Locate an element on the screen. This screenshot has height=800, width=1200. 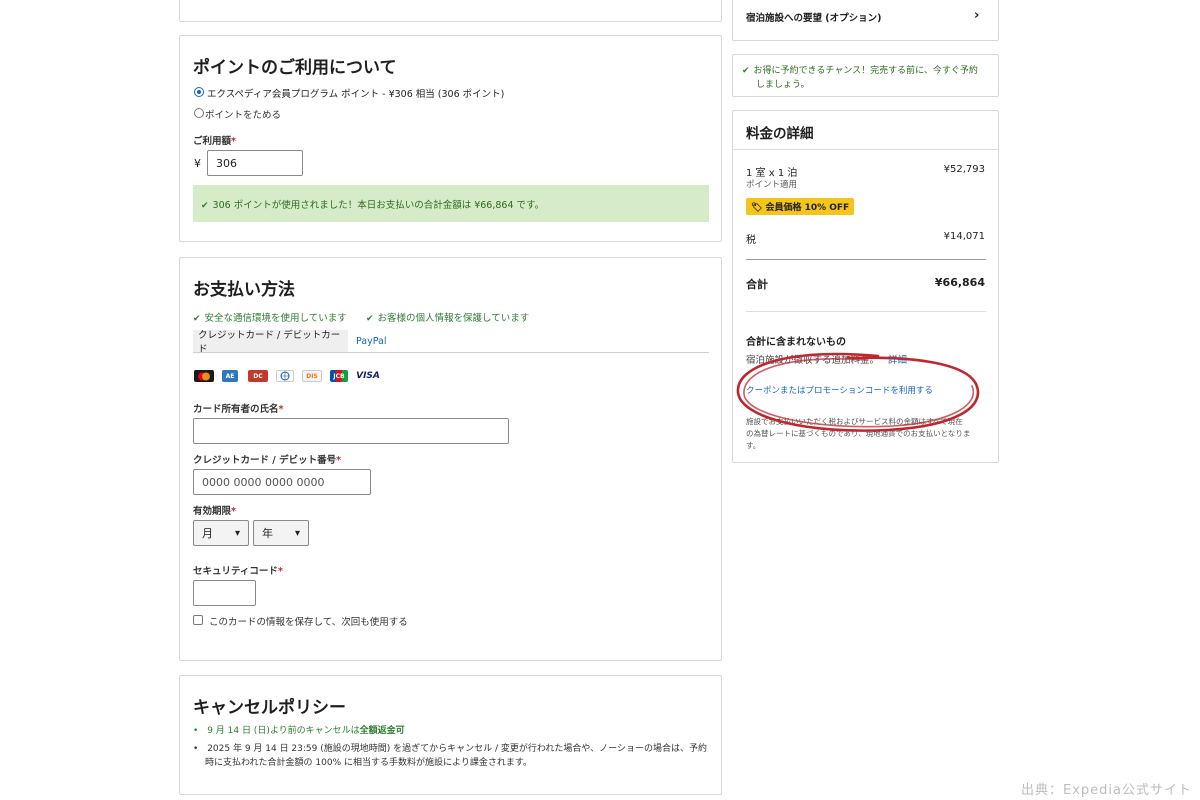
total-divider is located at coordinates (866, 259).